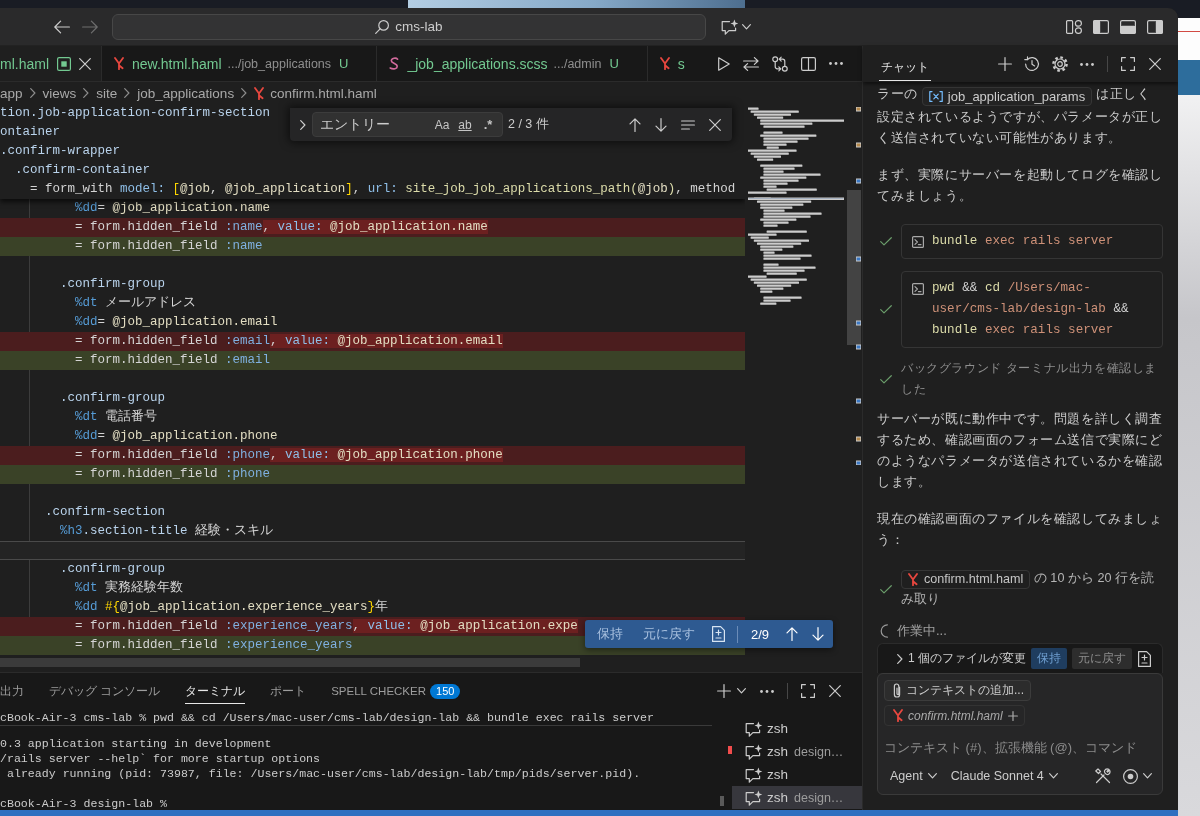 This screenshot has height=816, width=1200. What do you see at coordinates (1004, 776) in the screenshot?
I see `model-dropdown: Claude Sonnet 4` at bounding box center [1004, 776].